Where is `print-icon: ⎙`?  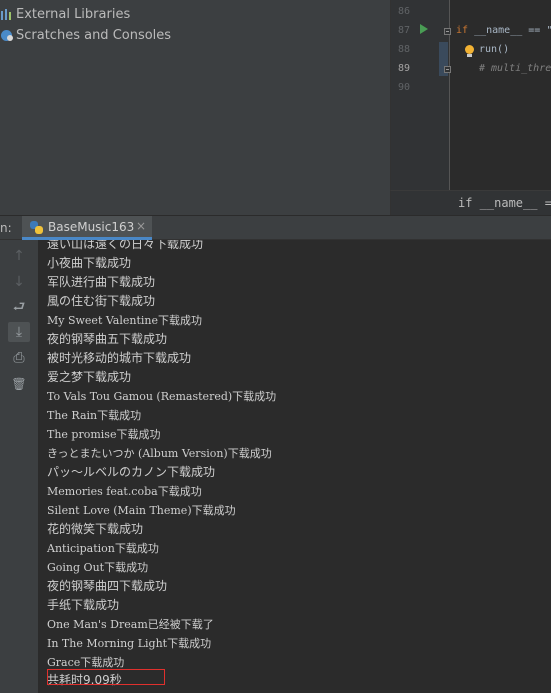
print-icon: ⎙ is located at coordinates (19, 358).